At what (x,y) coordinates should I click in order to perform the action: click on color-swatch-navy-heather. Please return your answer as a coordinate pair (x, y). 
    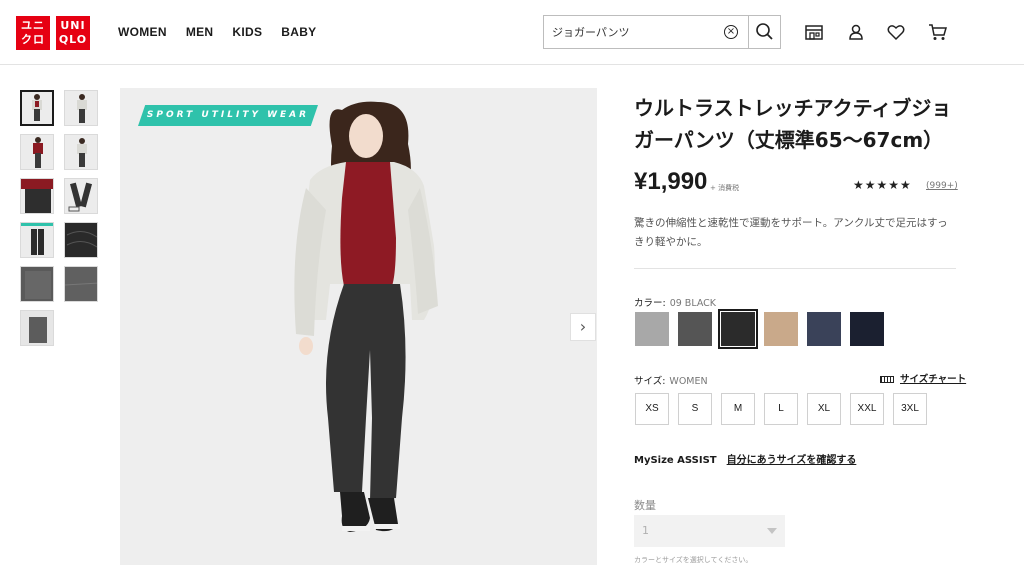
    Looking at the image, I should click on (824, 329).